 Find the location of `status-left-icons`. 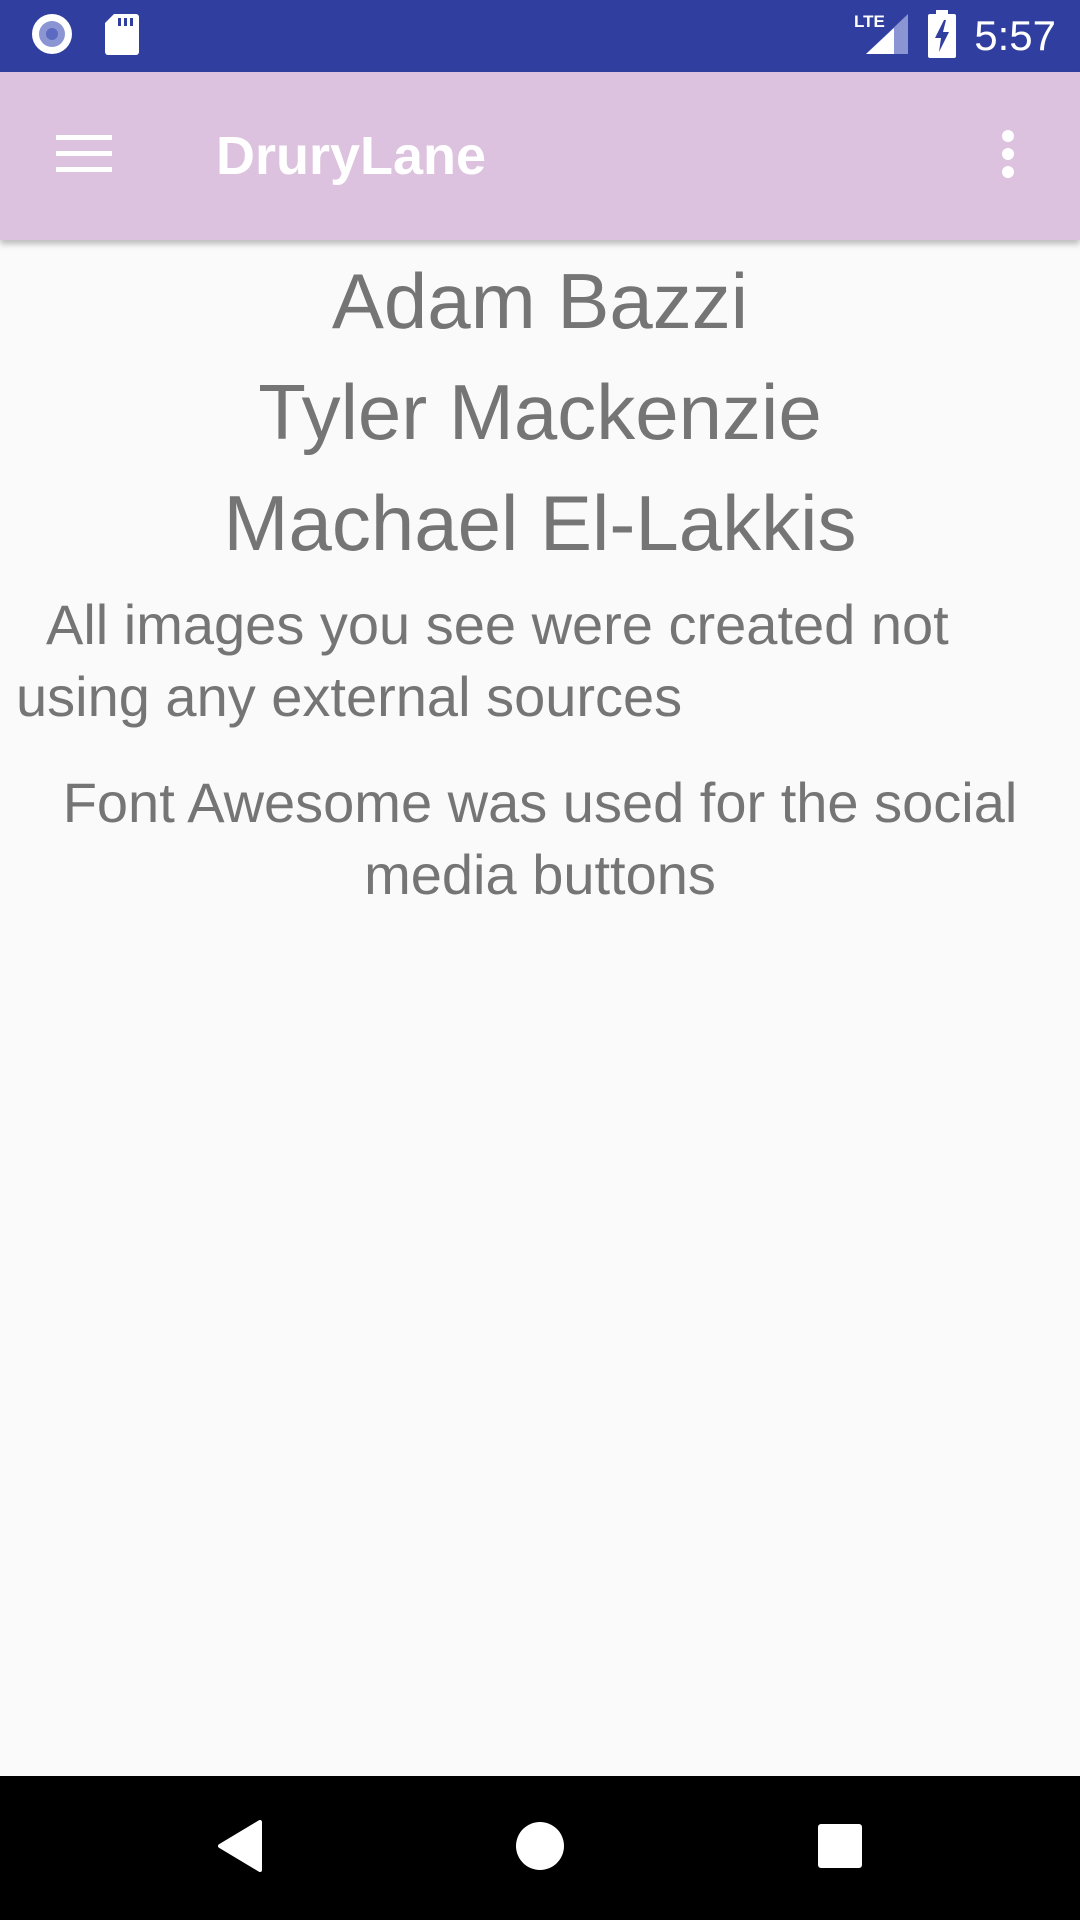

status-left-icons is located at coordinates (85, 36).